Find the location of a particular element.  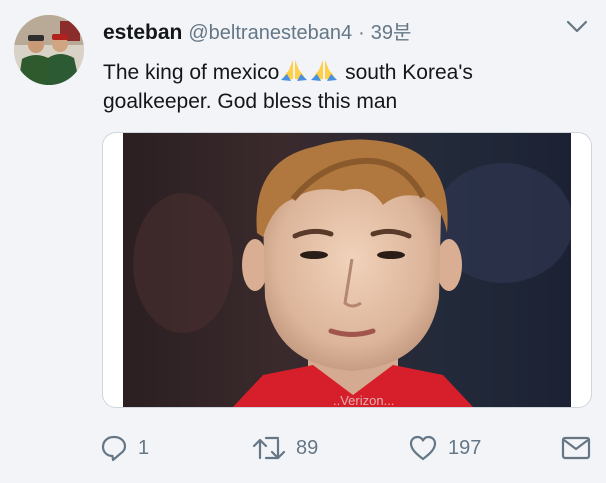

envelope-icon is located at coordinates (576, 448).